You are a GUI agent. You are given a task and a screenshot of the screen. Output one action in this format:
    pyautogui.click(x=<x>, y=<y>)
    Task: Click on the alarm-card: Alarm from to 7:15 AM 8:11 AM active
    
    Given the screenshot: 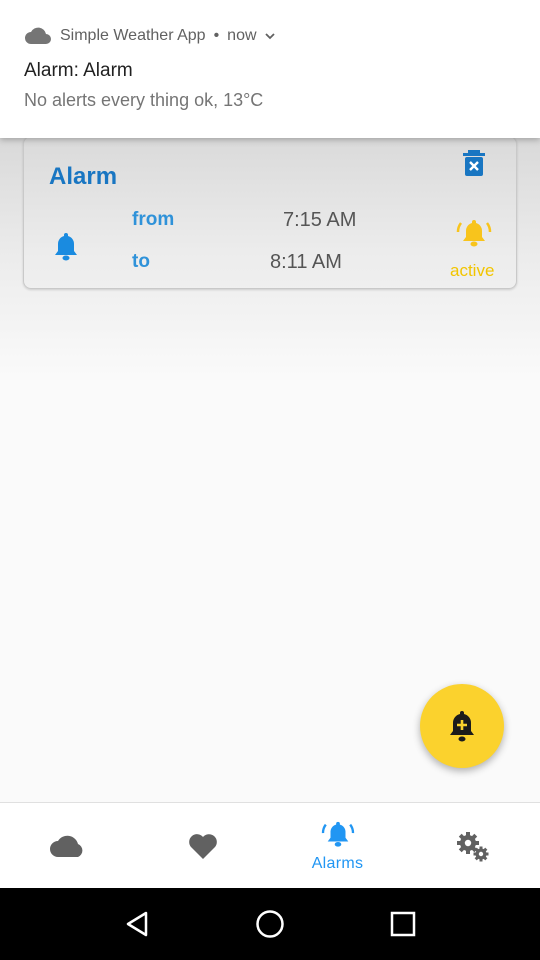 What is the action you would take?
    pyautogui.click(x=270, y=212)
    